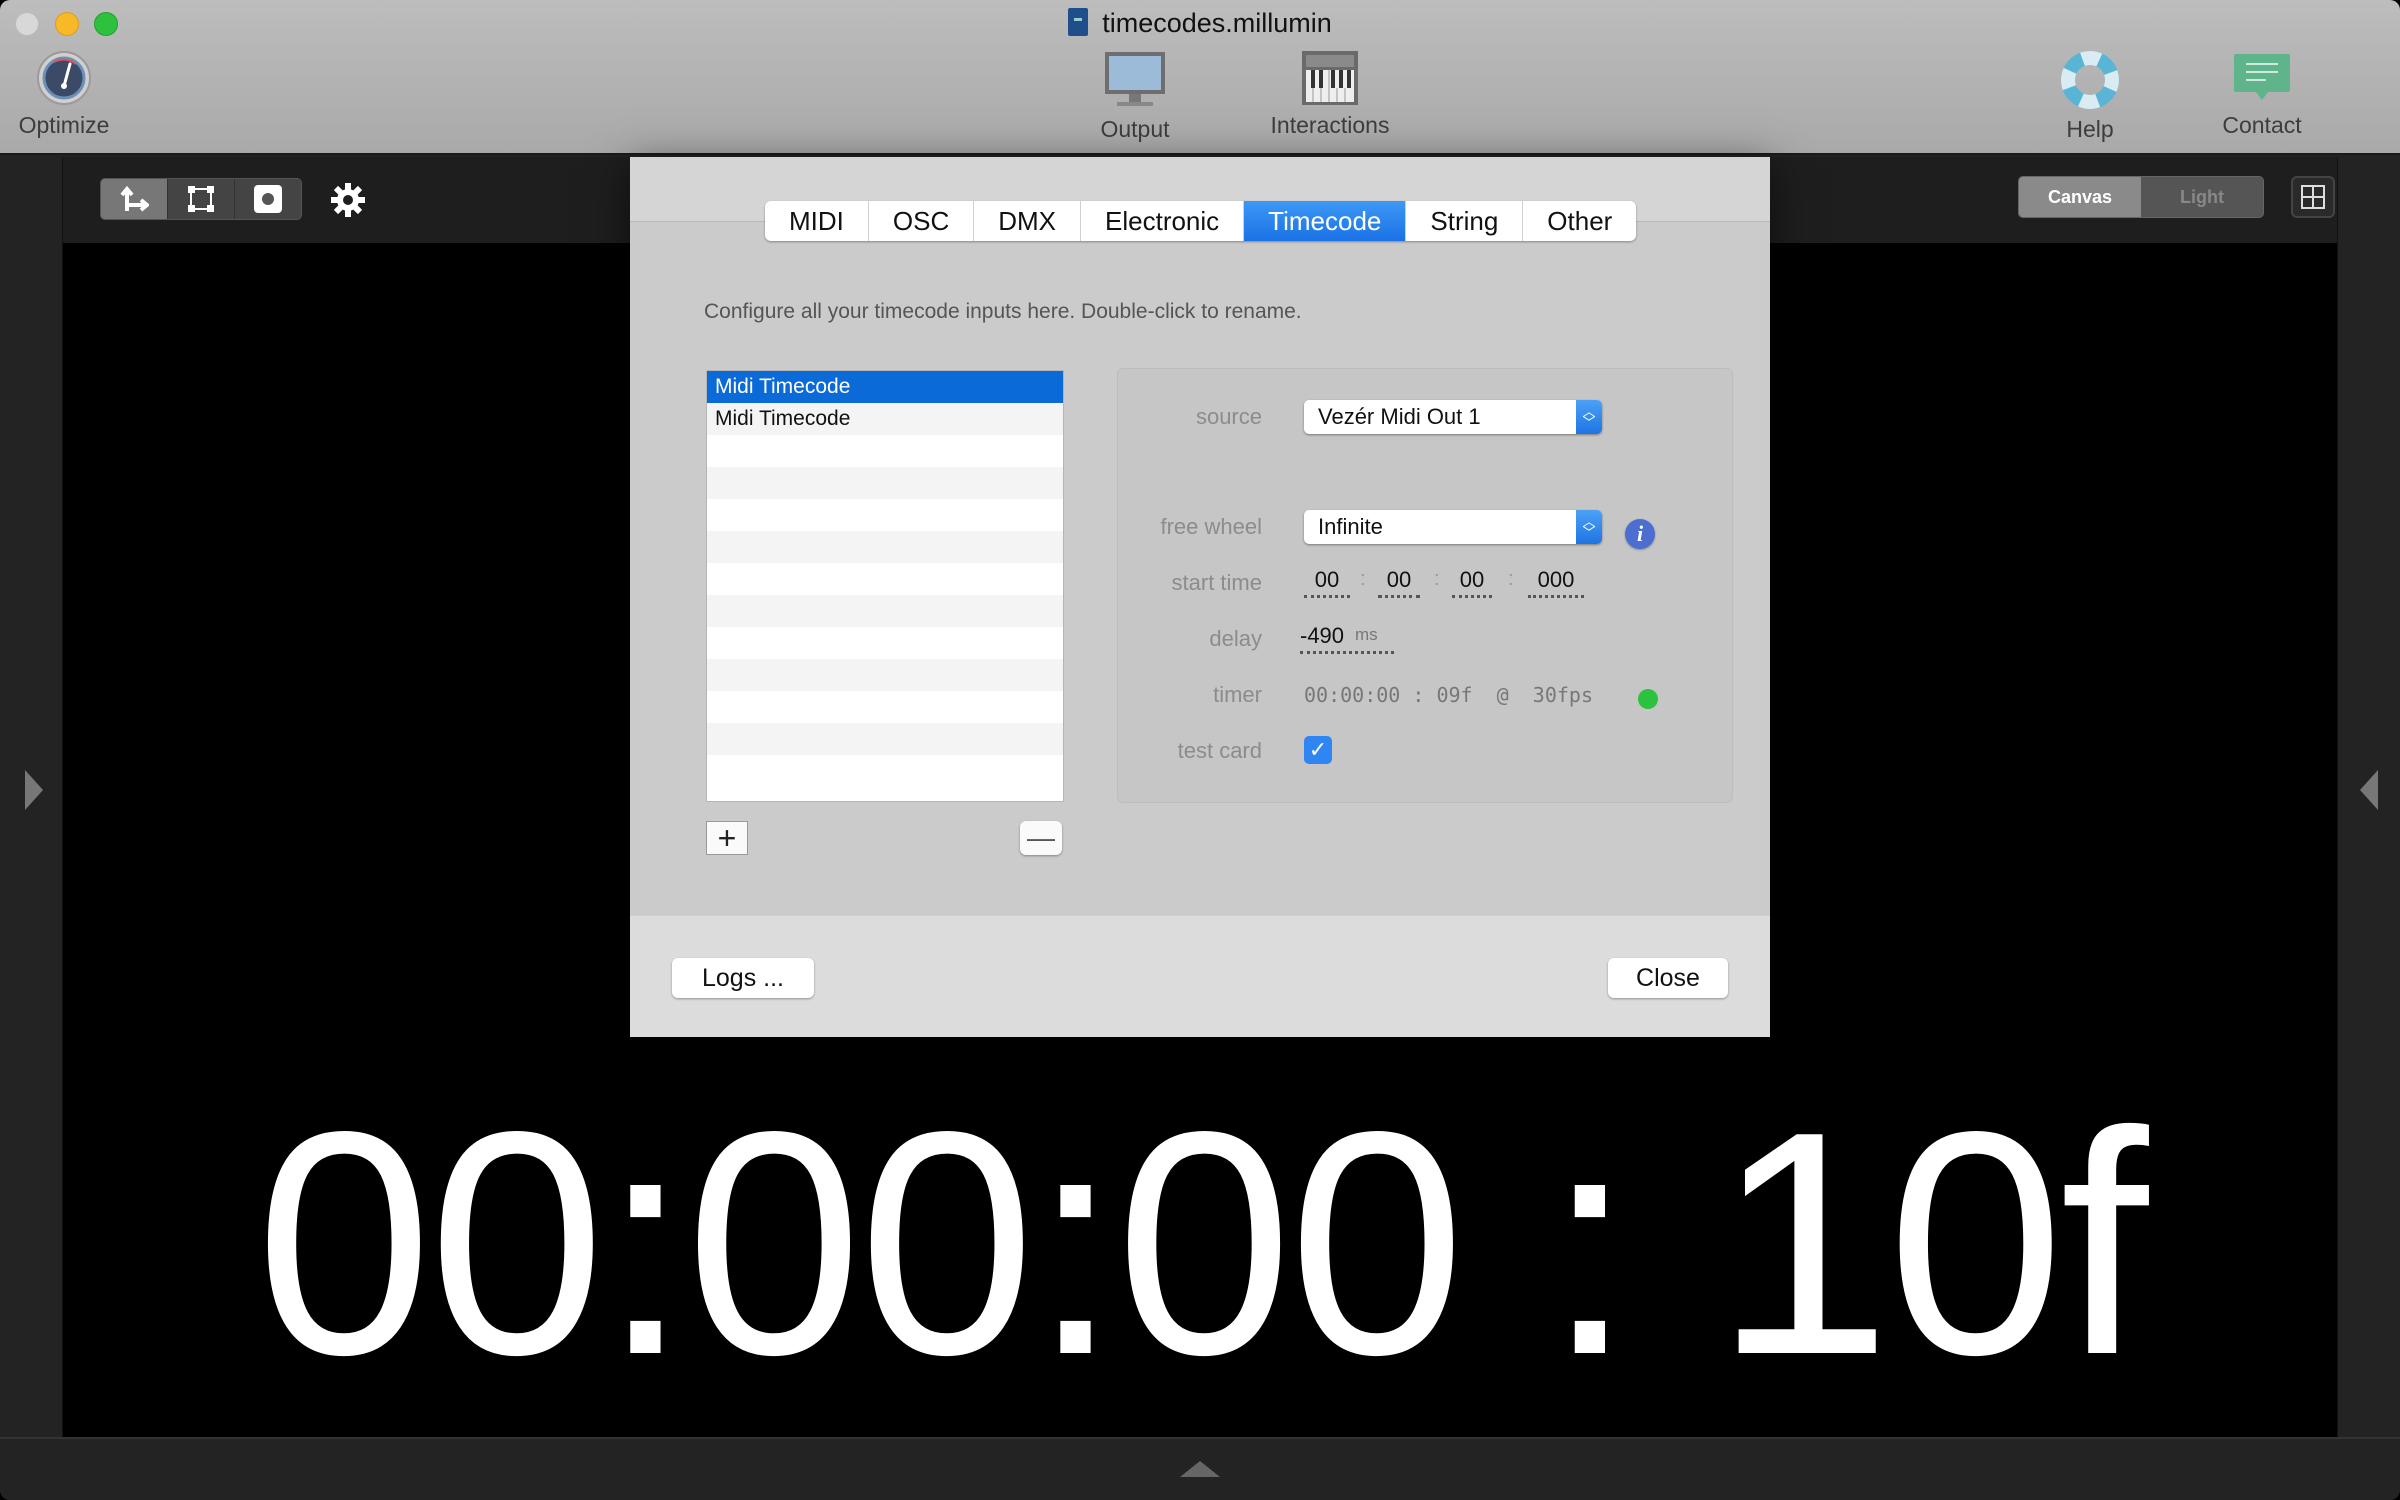 Image resolution: width=2400 pixels, height=1500 pixels. I want to click on toolbar-help-button: Help, so click(2090, 96).